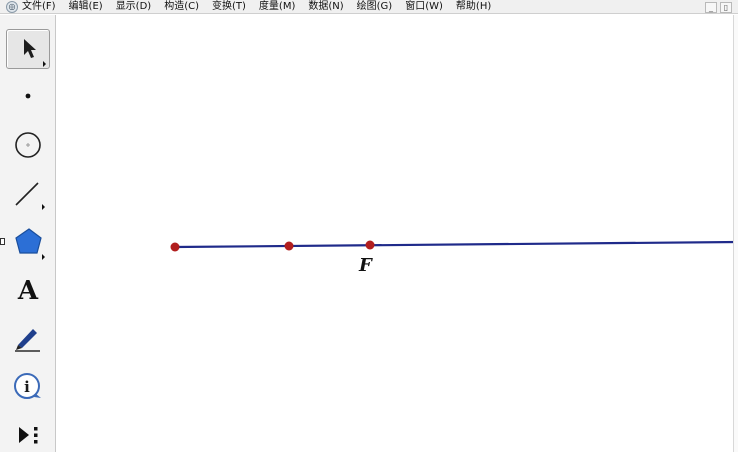  What do you see at coordinates (86, 6) in the screenshot?
I see `menu-edit: 编辑(E)` at bounding box center [86, 6].